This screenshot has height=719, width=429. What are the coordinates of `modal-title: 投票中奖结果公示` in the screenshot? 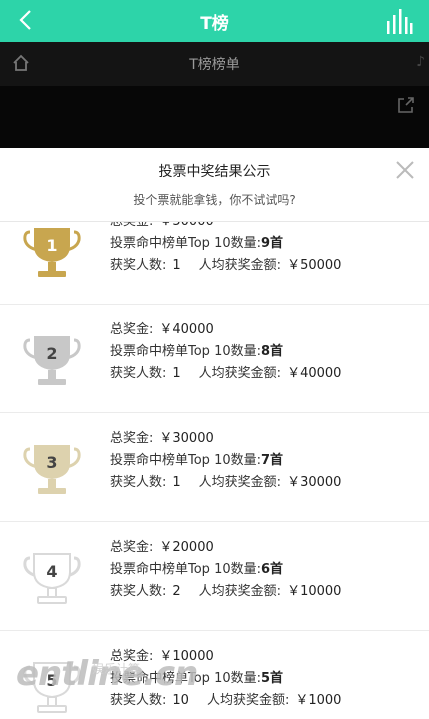 It's located at (214, 172).